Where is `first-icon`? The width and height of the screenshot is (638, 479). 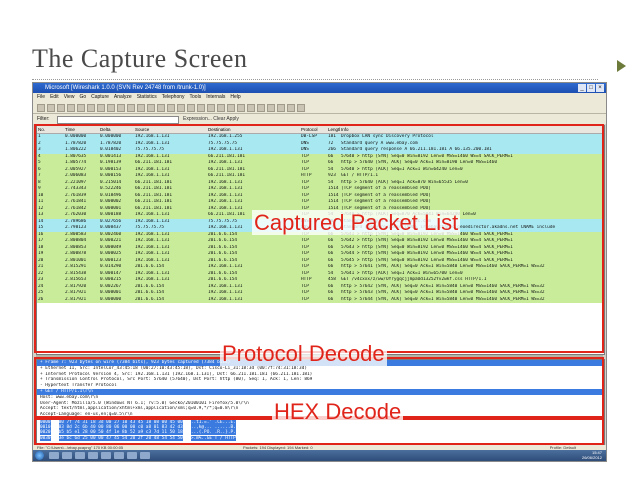
first-icon is located at coordinates (181, 108).